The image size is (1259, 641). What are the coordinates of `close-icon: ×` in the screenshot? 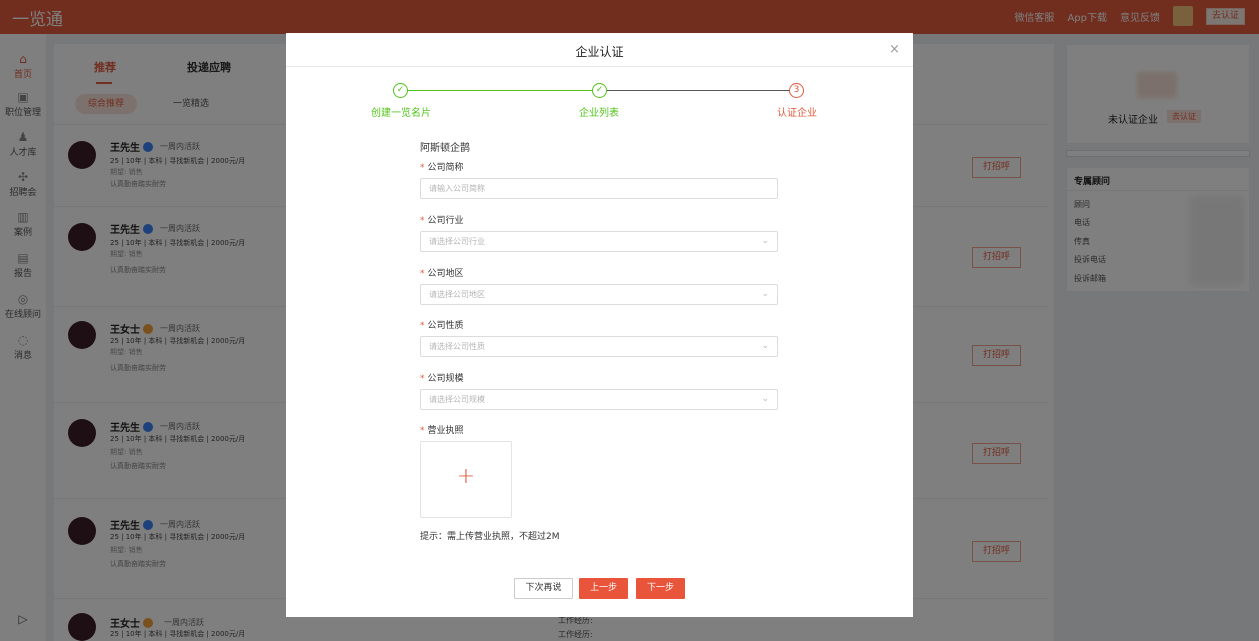 It's located at (894, 50).